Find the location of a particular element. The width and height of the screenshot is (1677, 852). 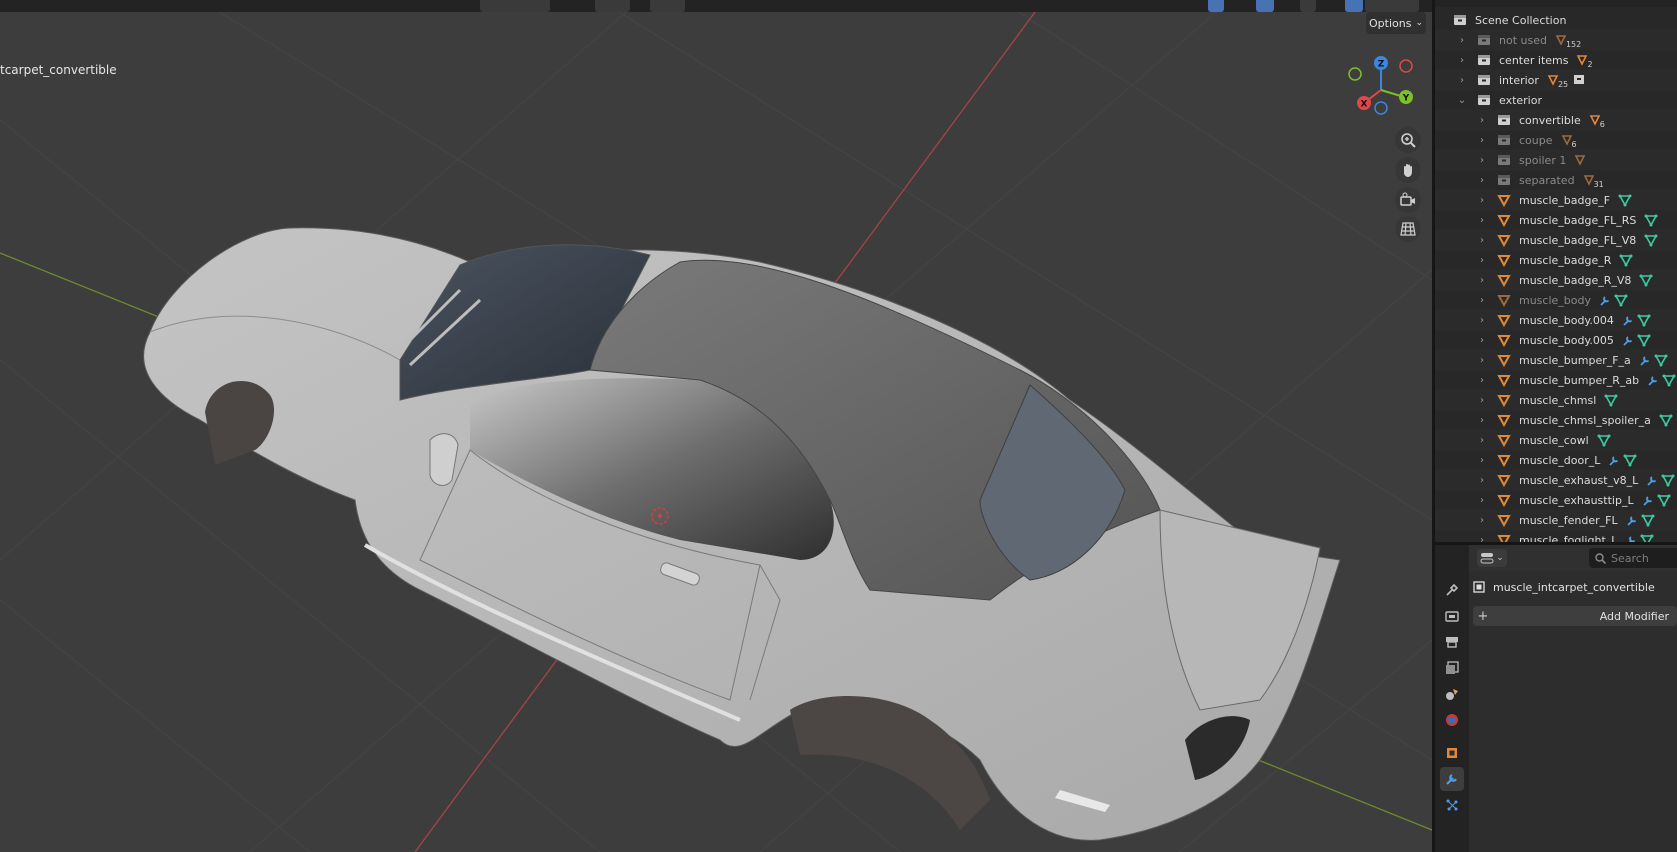

hand-icon is located at coordinates (1408, 170).